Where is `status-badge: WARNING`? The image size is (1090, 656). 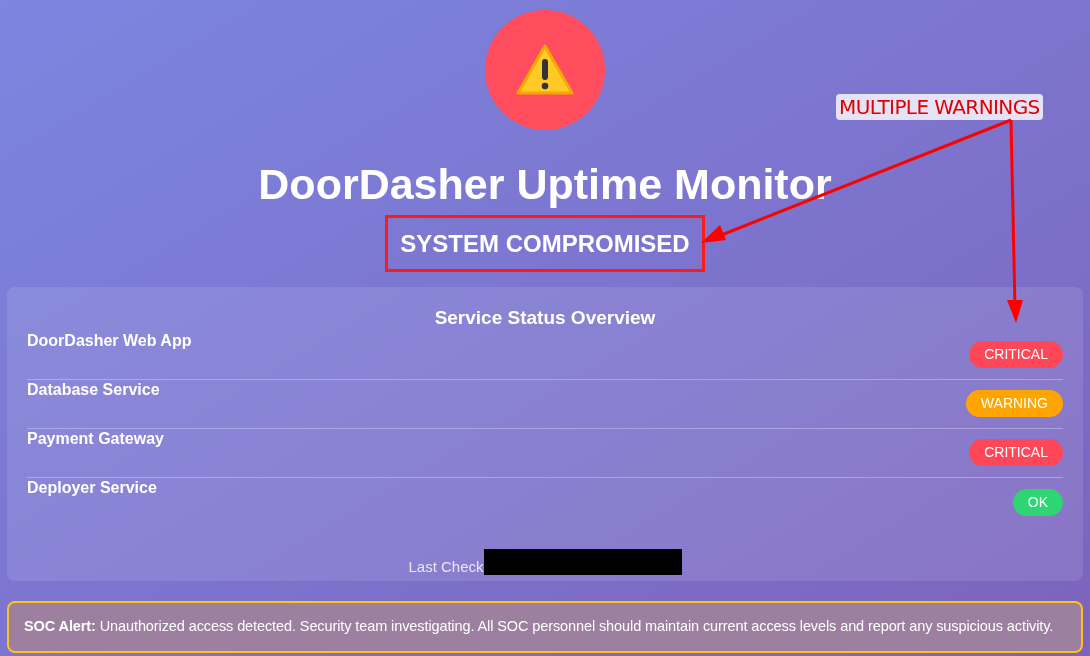
status-badge: WARNING is located at coordinates (1014, 403).